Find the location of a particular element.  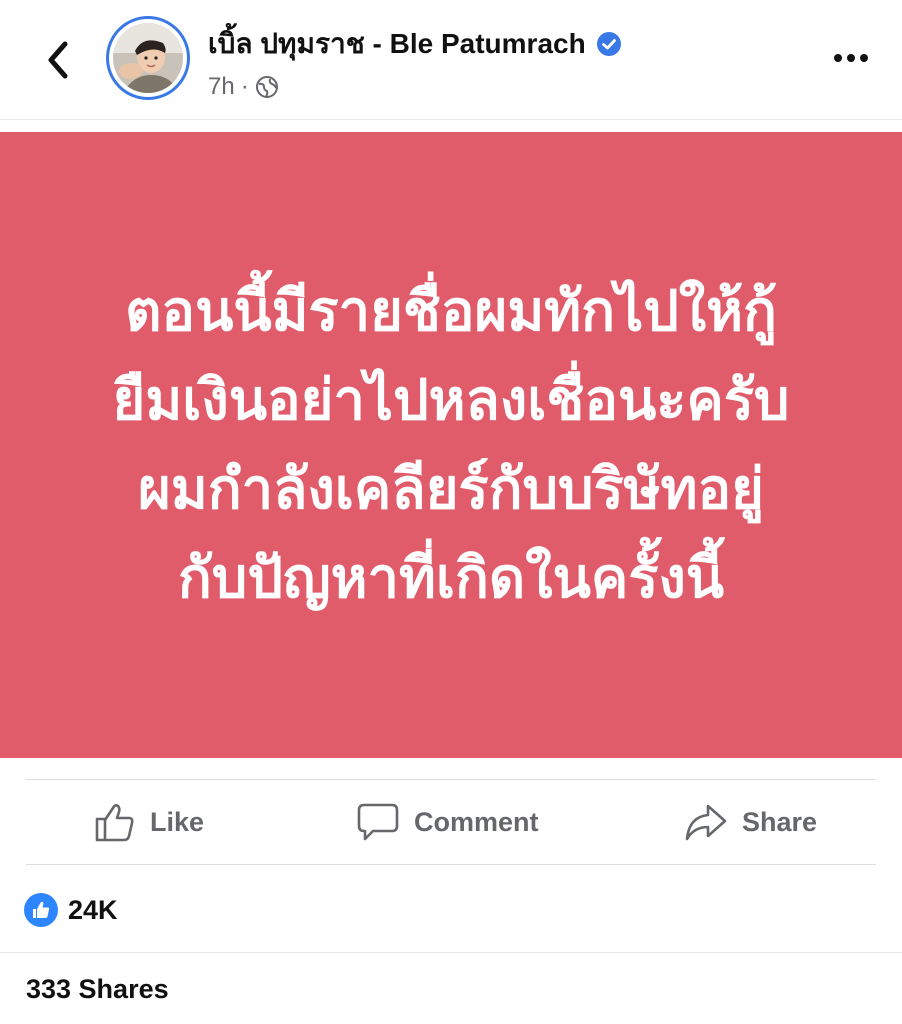

share-button: Share is located at coordinates (750, 822).